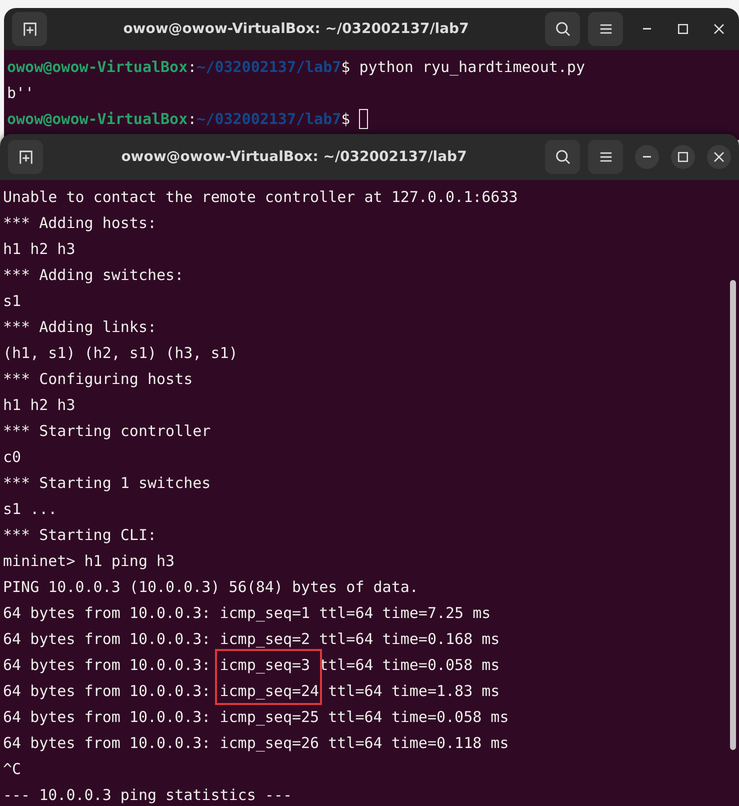 The height and width of the screenshot is (806, 739). I want to click on prompt-line: owow@owow-VirtualBox:~/032002137/lab7$ python ryu_hardtimeout.py, so click(296, 67).